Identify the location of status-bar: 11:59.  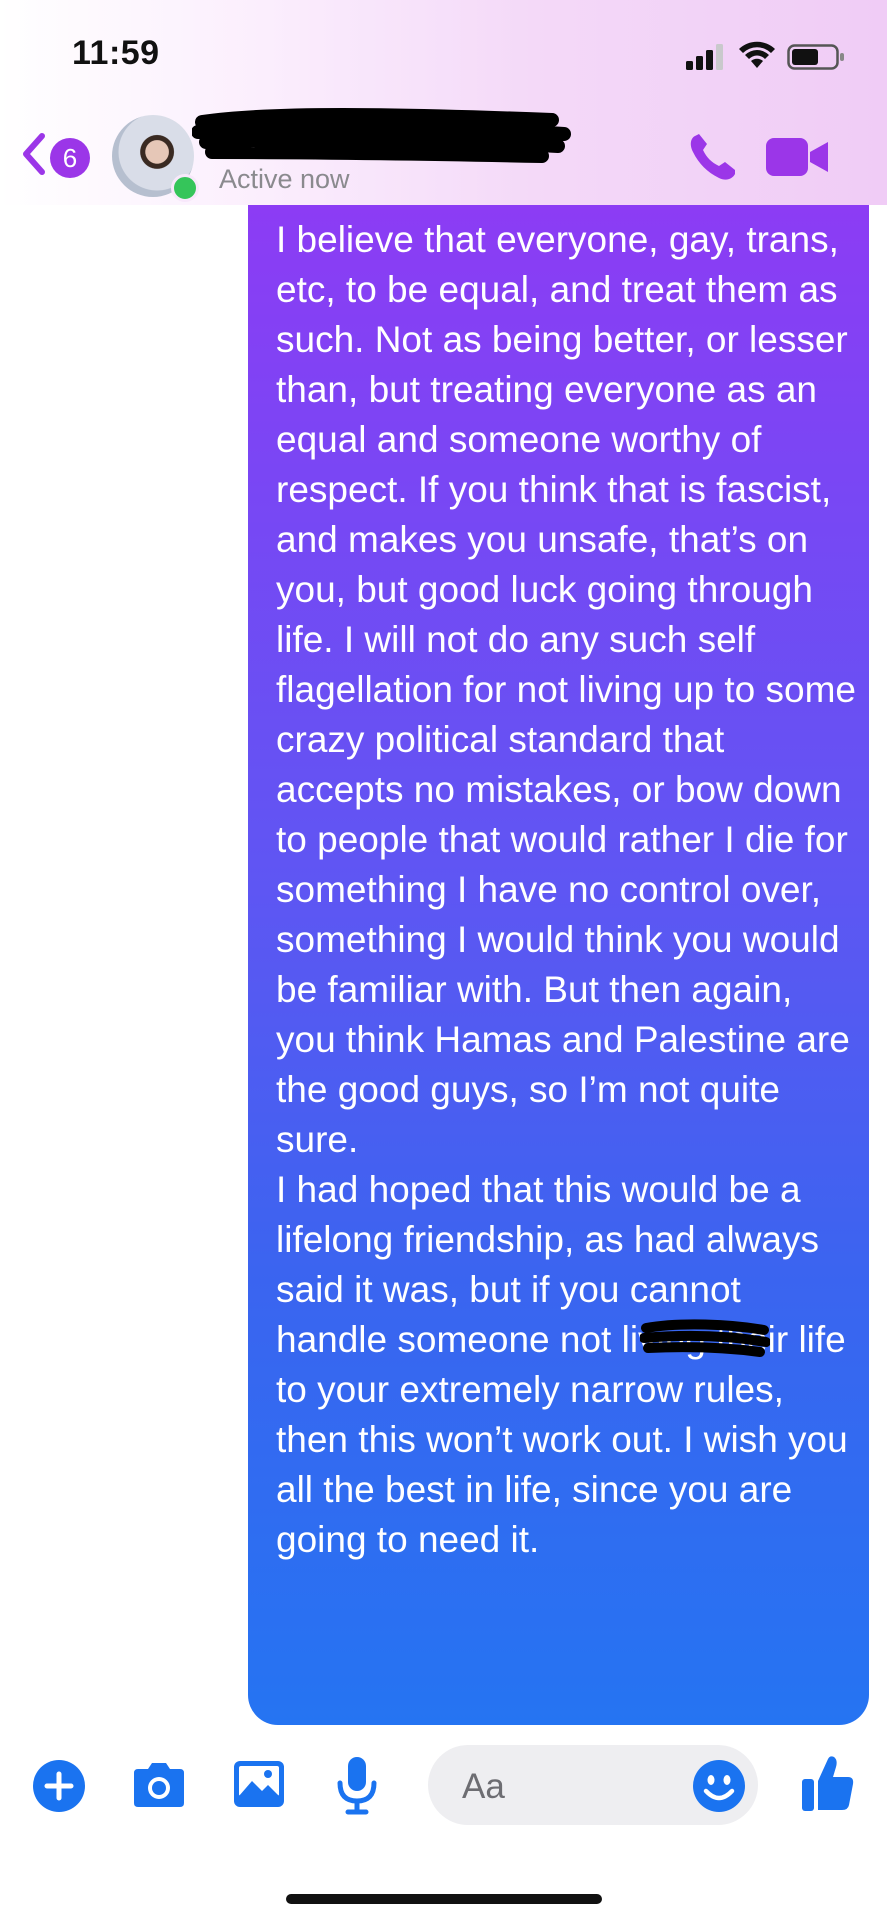
(443, 50).